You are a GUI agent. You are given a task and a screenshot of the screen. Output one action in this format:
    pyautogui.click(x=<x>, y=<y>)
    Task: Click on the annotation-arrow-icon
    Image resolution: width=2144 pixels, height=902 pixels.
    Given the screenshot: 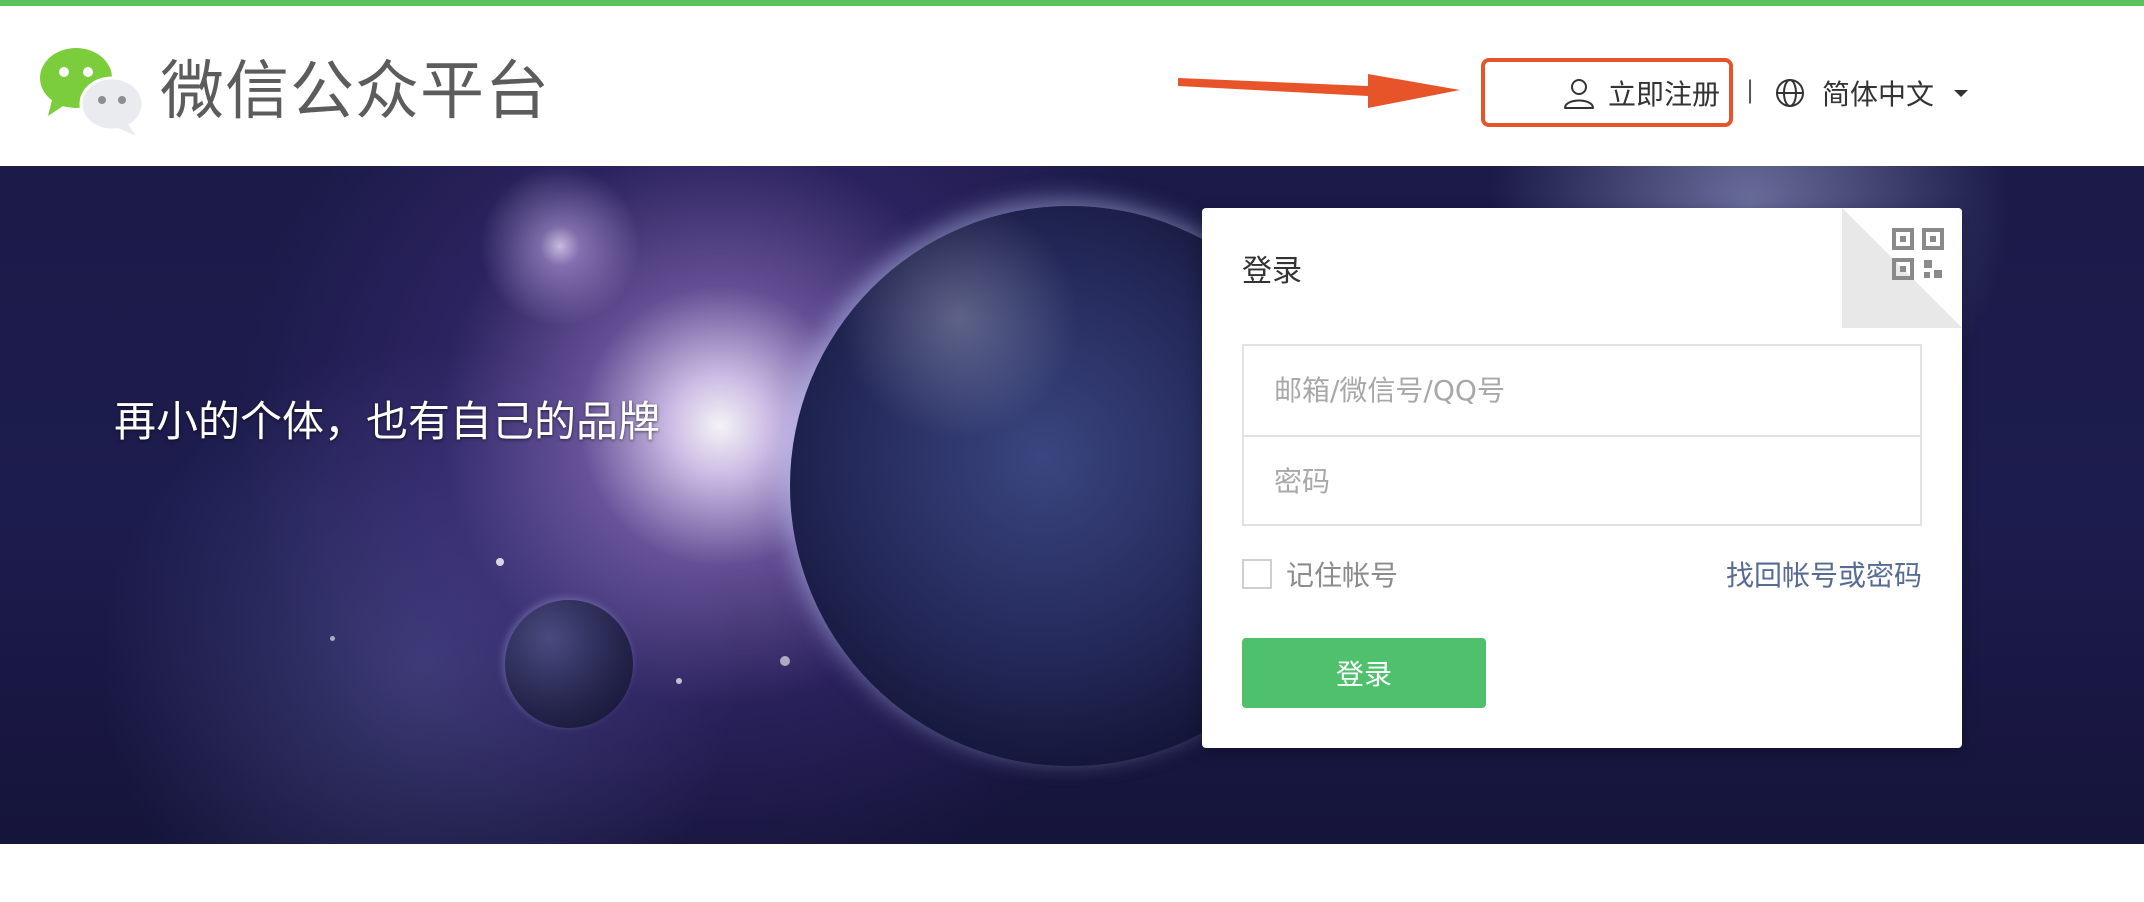 What is the action you would take?
    pyautogui.click(x=1319, y=91)
    